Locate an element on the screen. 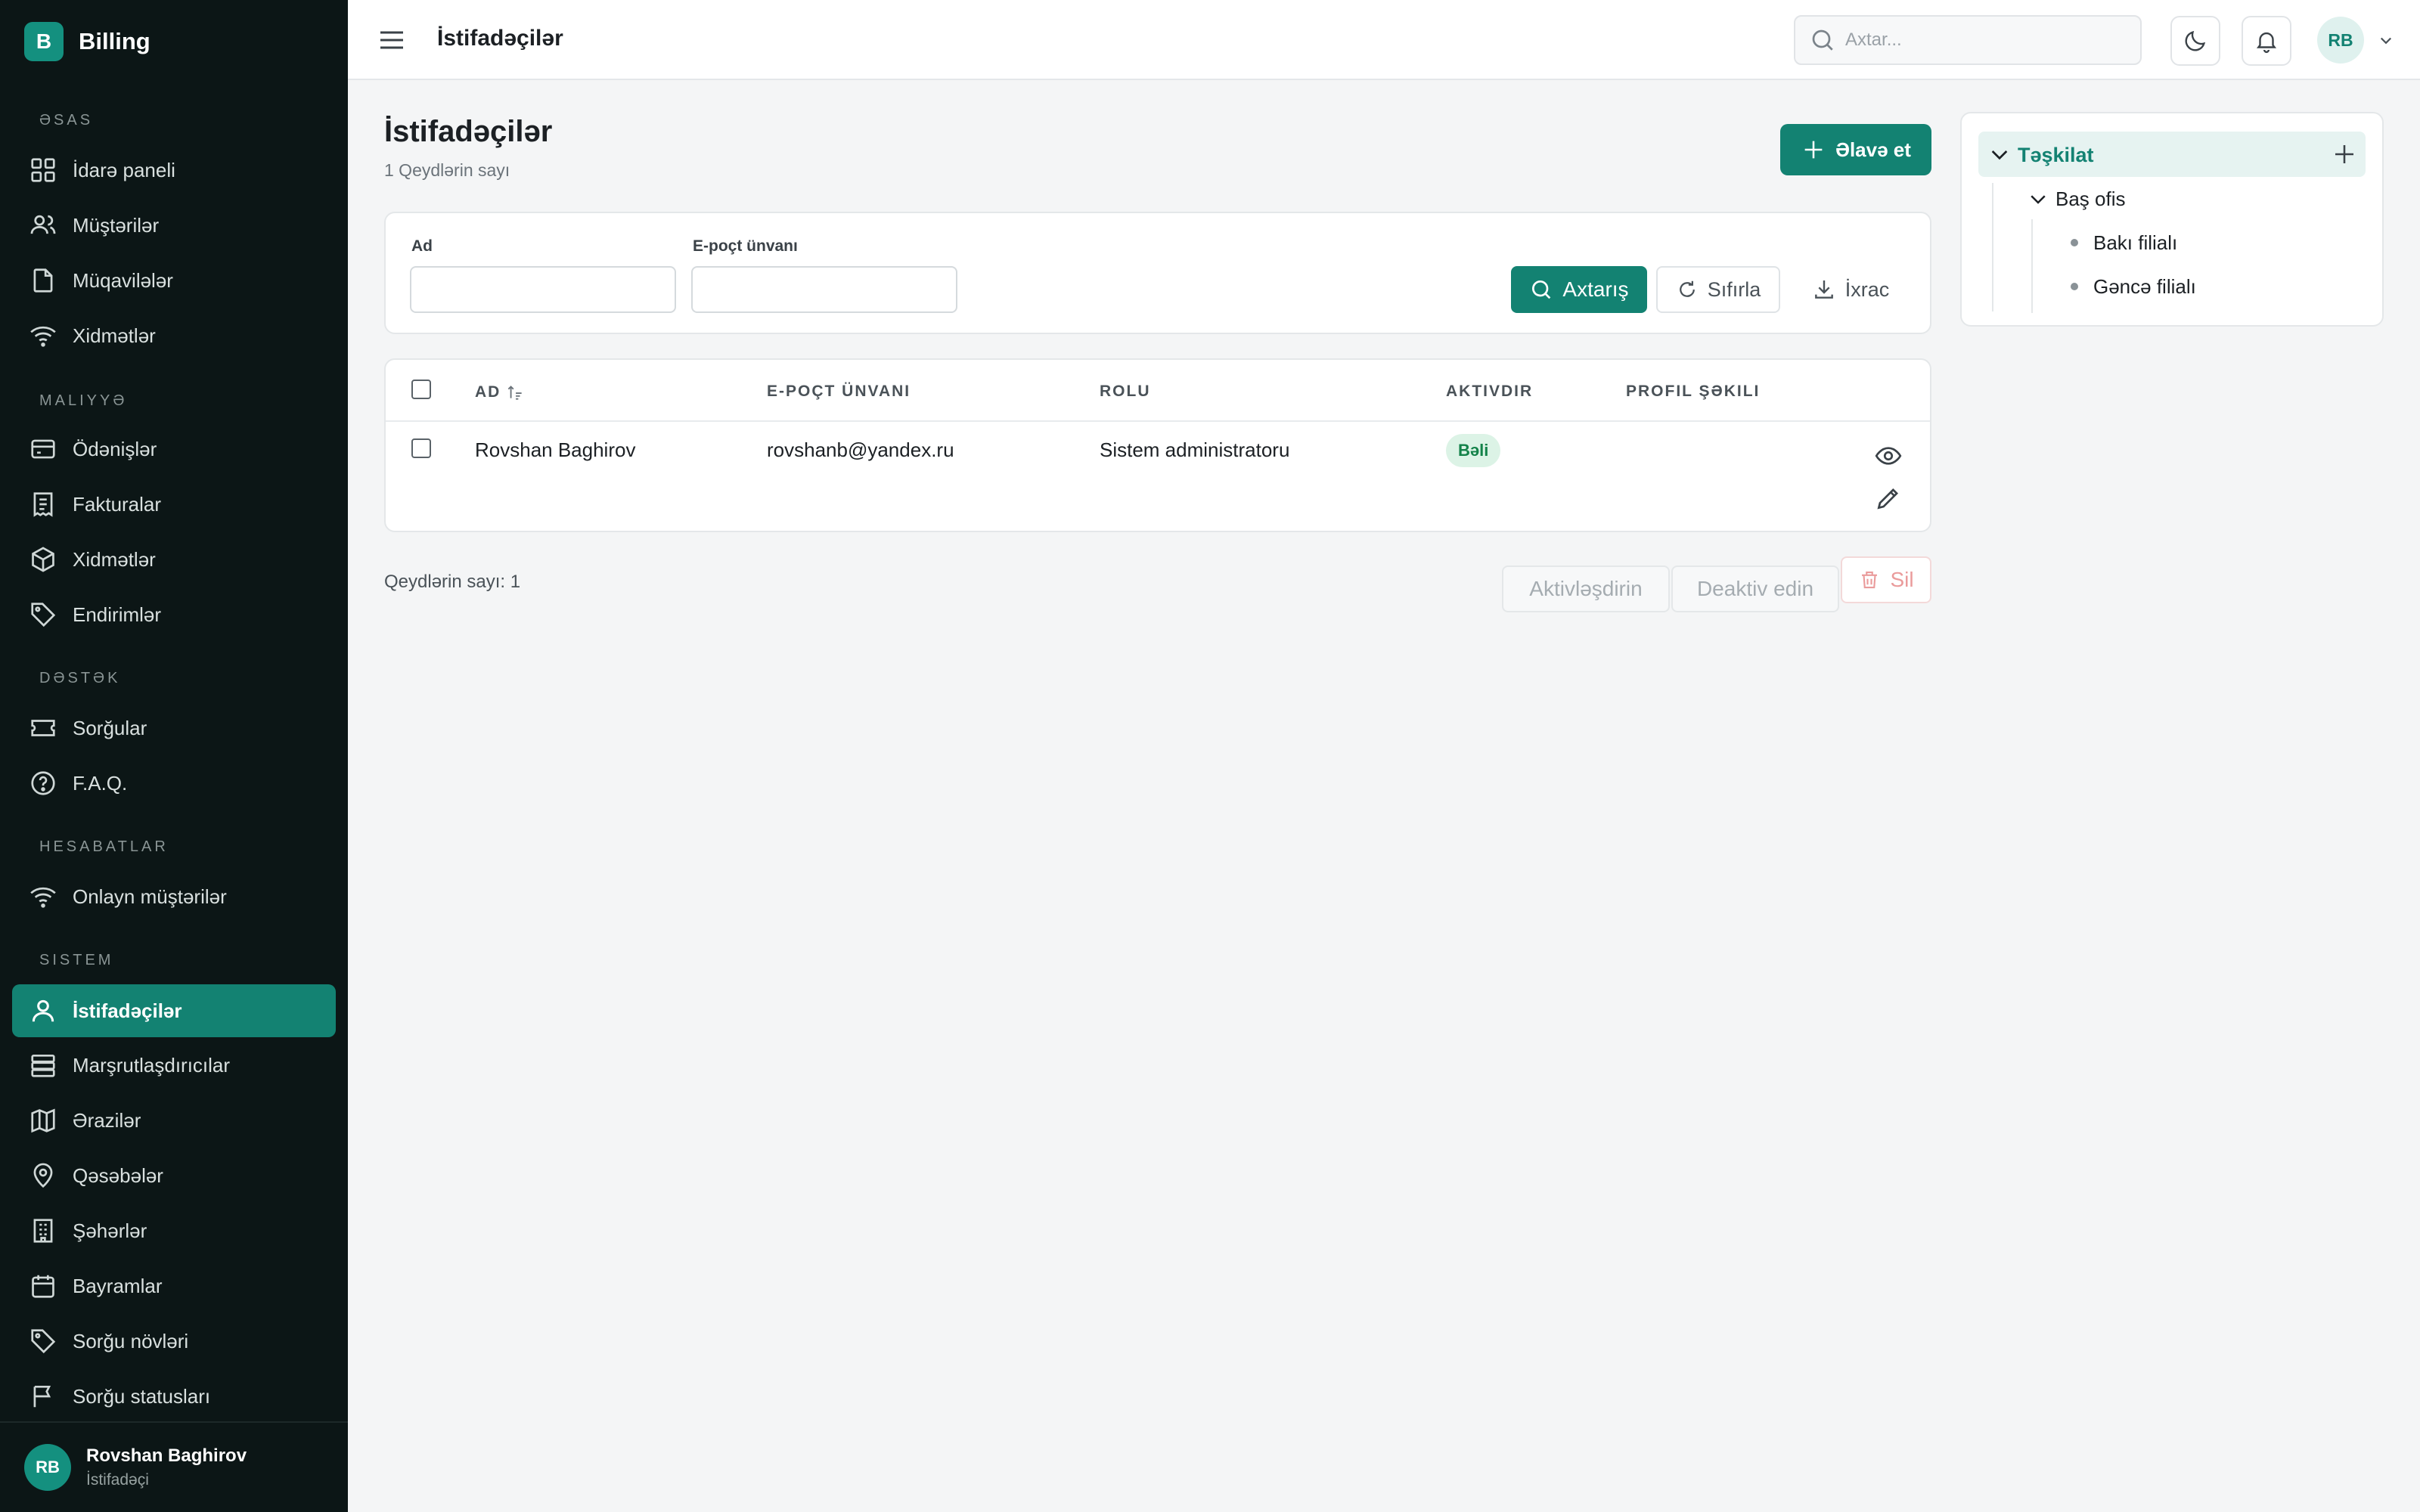 This screenshot has height=1512, width=2420. menu-icon is located at coordinates (392, 40).